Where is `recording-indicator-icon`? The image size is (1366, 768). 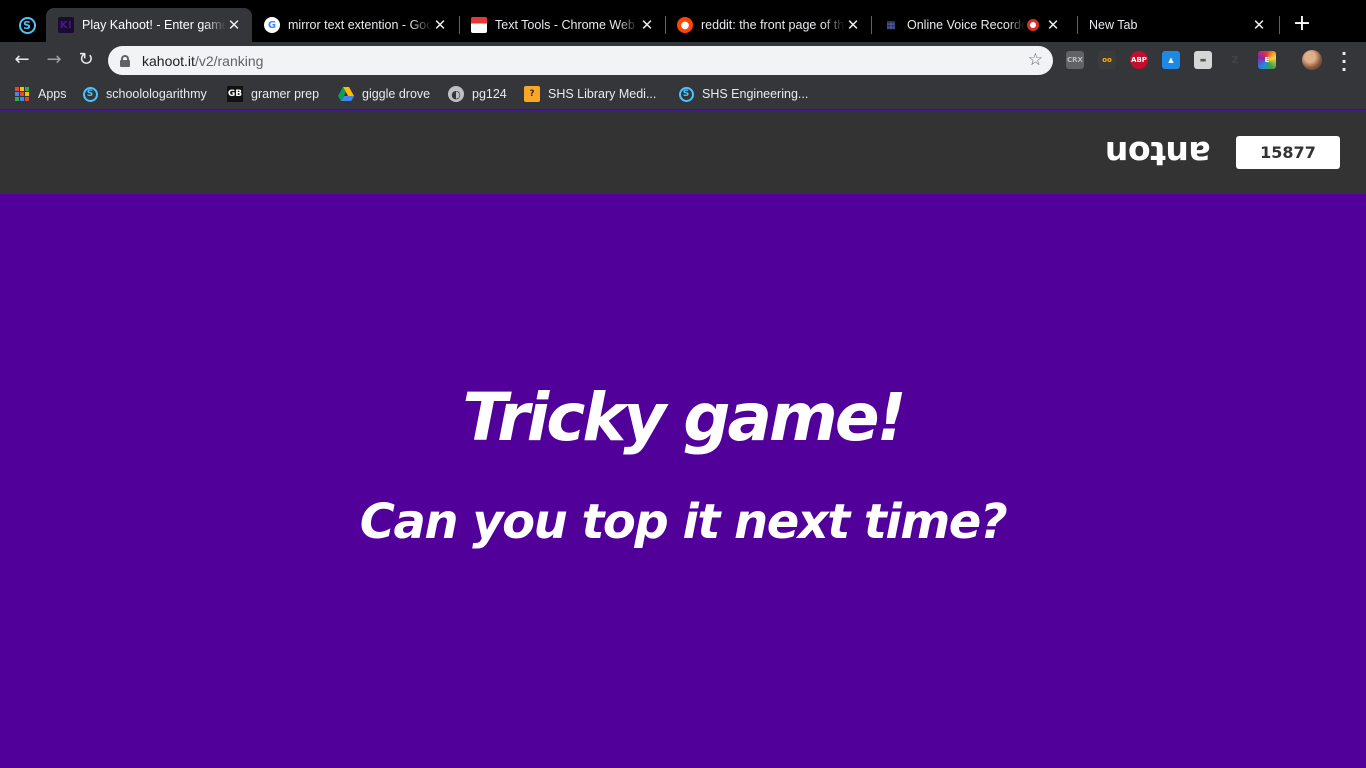
recording-indicator-icon is located at coordinates (1033, 25).